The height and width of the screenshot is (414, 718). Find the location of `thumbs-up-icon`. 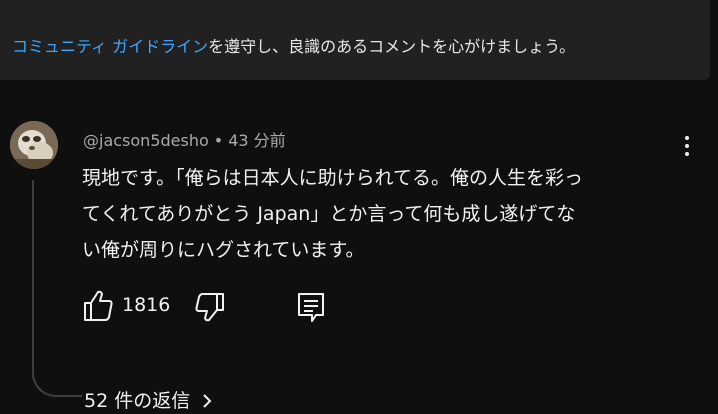

thumbs-up-icon is located at coordinates (98, 305).